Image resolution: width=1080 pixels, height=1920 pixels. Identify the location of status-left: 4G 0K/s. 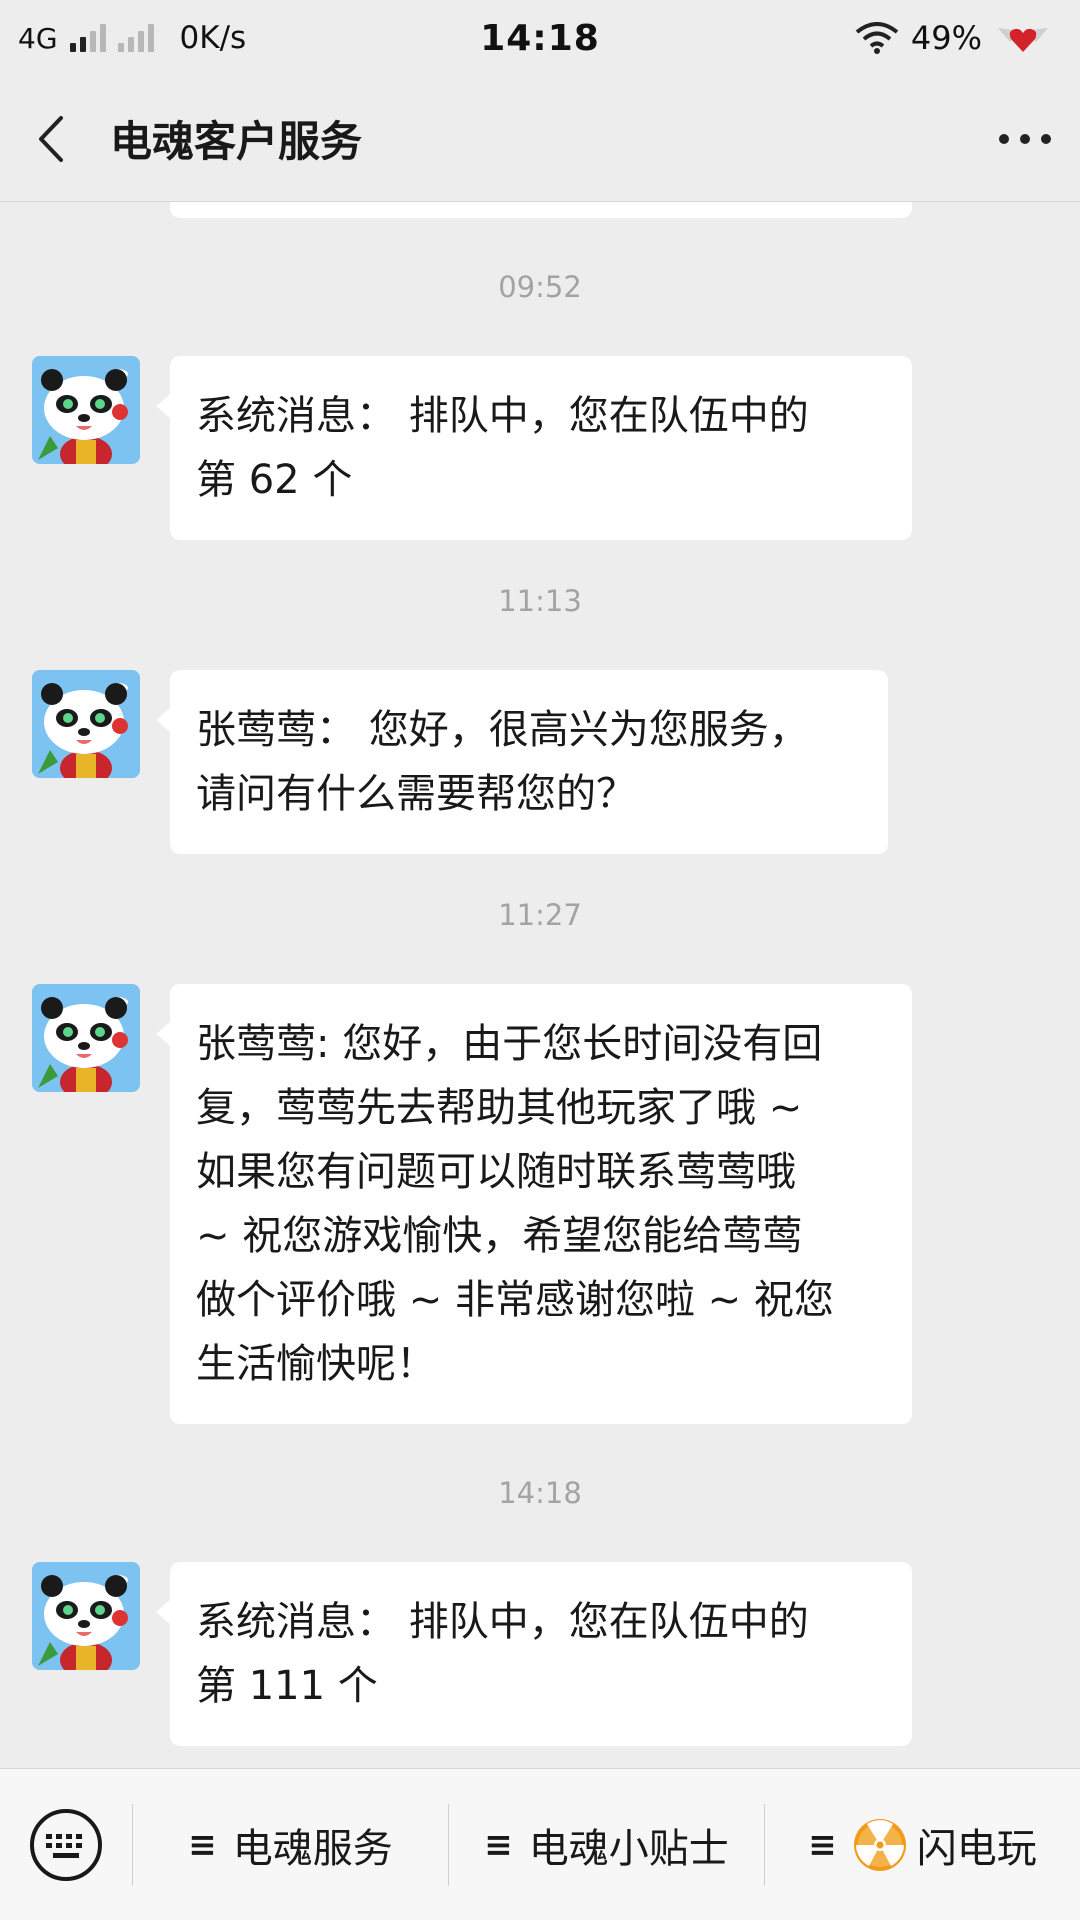
(132, 38).